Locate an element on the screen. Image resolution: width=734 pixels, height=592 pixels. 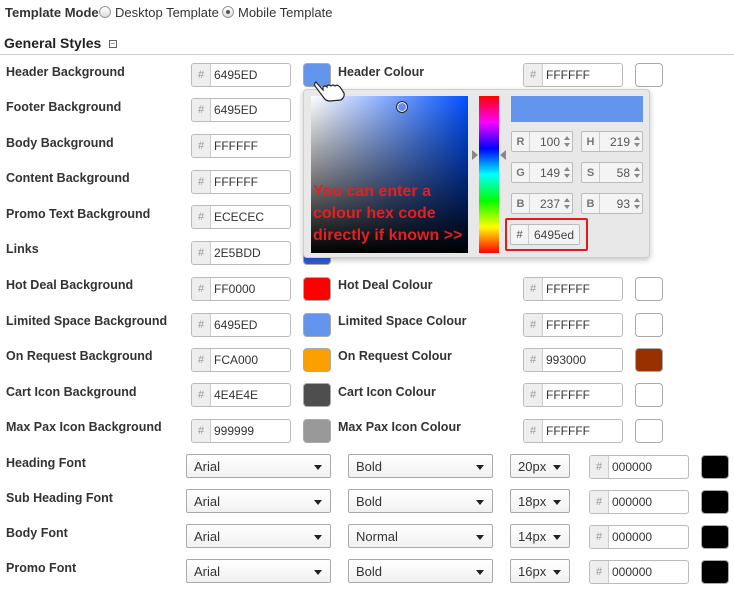
limited-space-background-label: Limited Space Background is located at coordinates (87, 321).